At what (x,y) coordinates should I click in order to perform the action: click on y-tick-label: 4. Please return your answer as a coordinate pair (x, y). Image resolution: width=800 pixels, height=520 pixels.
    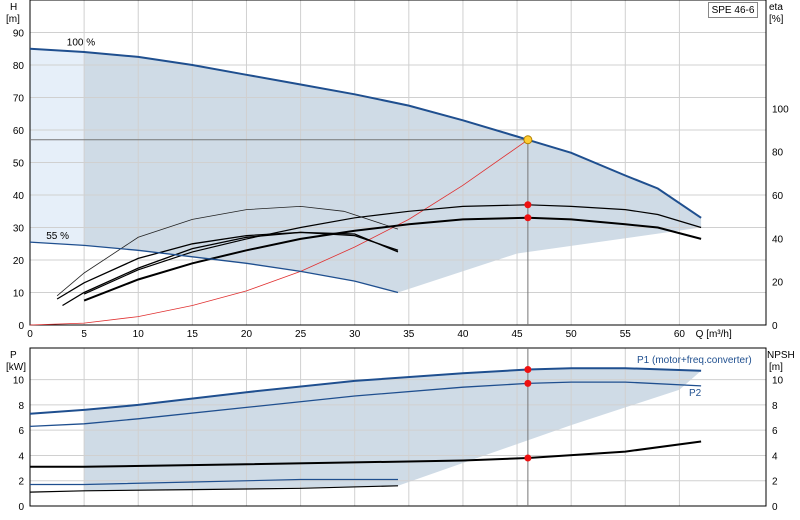
    Looking at the image, I should click on (21, 456).